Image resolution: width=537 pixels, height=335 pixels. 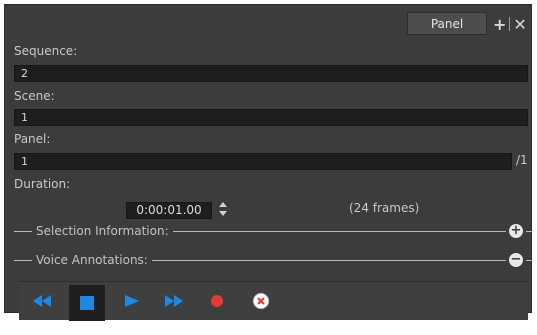 I want to click on voice-transport-bar, so click(x=273, y=301).